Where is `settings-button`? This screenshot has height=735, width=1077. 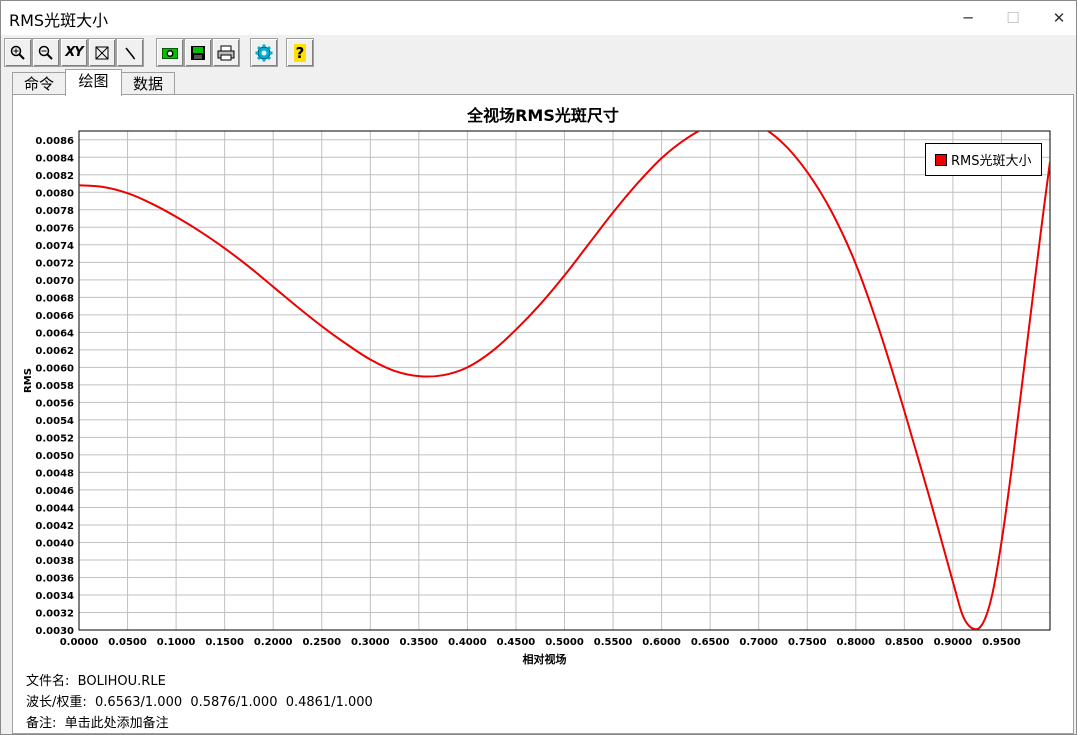
settings-button is located at coordinates (264, 52).